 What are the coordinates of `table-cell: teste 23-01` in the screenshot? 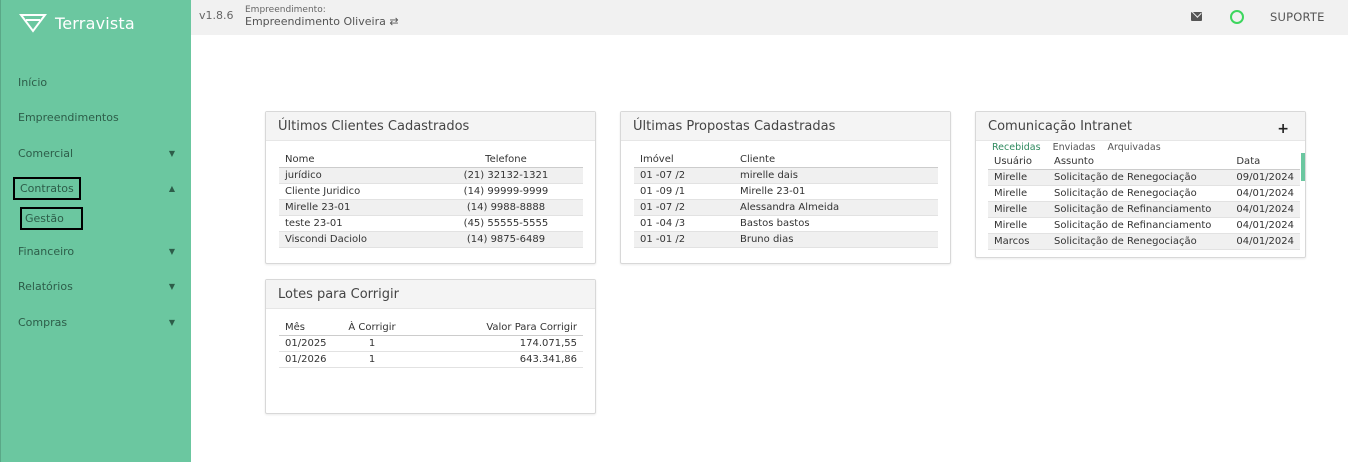 It's located at (314, 223).